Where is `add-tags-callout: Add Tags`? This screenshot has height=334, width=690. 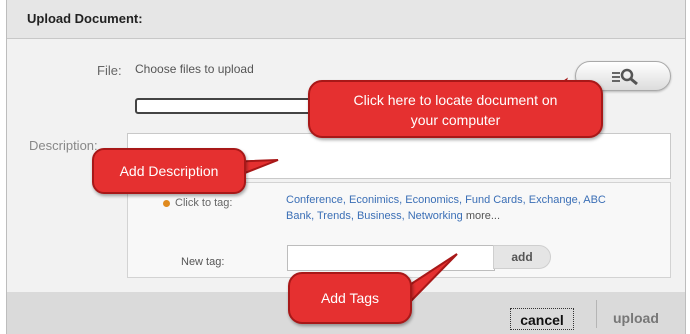
add-tags-callout: Add Tags is located at coordinates (350, 298).